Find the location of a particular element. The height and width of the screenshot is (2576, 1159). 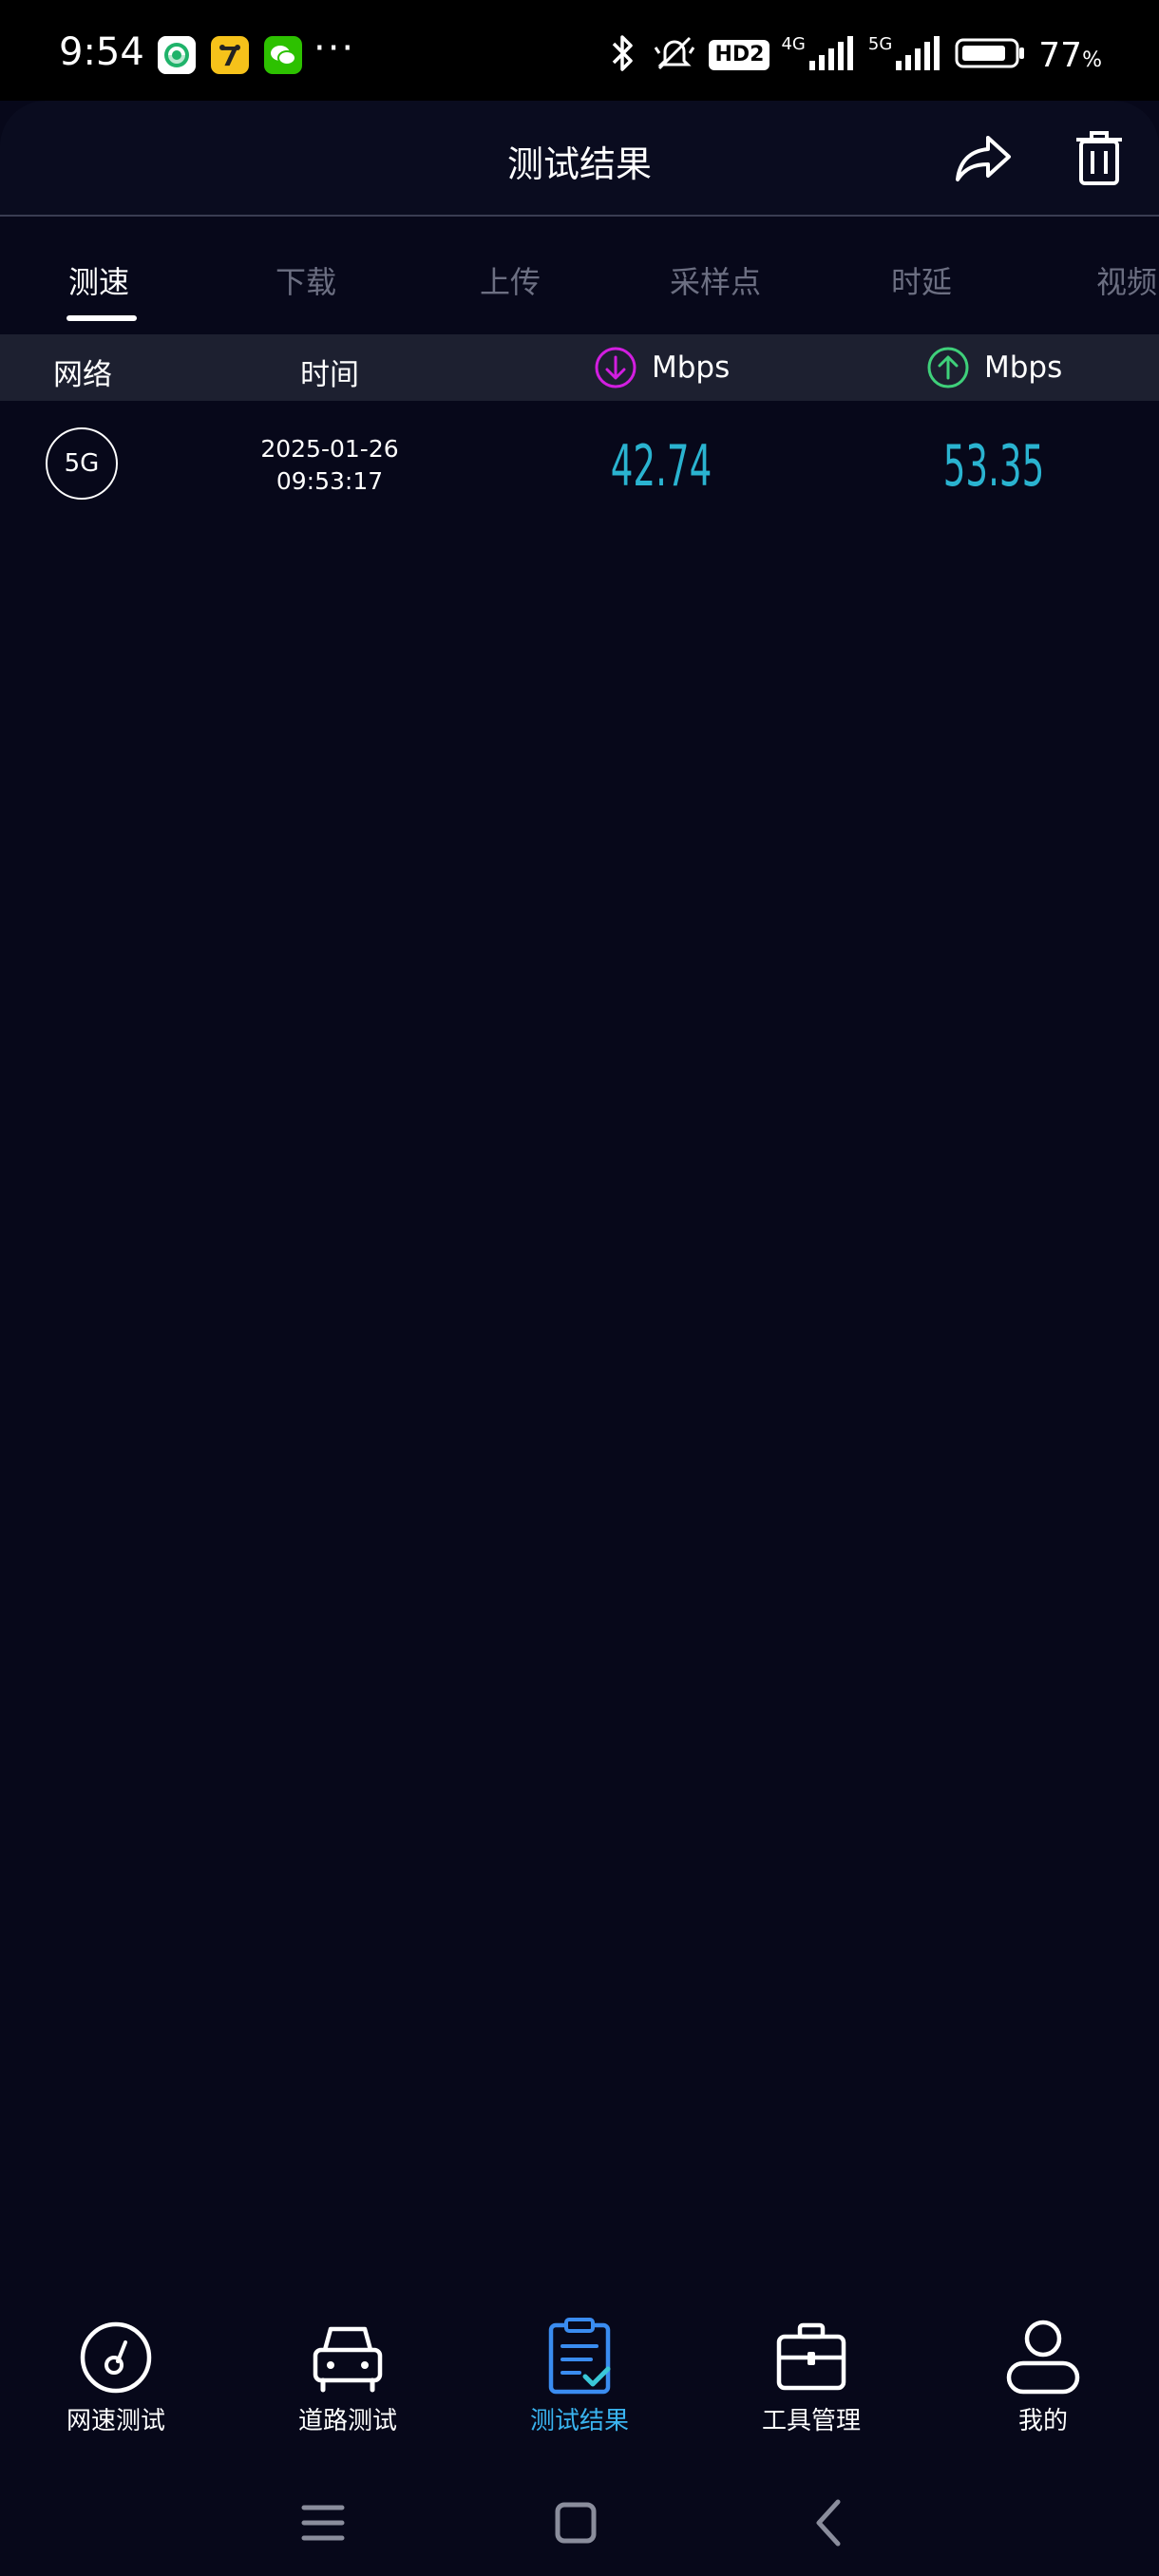

tab-sampling-points: 采样点 is located at coordinates (715, 280).